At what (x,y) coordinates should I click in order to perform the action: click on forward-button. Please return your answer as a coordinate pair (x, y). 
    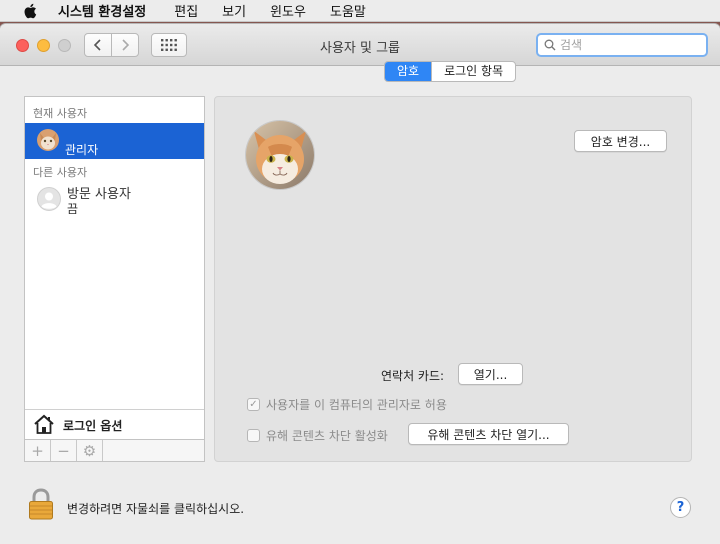
    Looking at the image, I should click on (125, 45).